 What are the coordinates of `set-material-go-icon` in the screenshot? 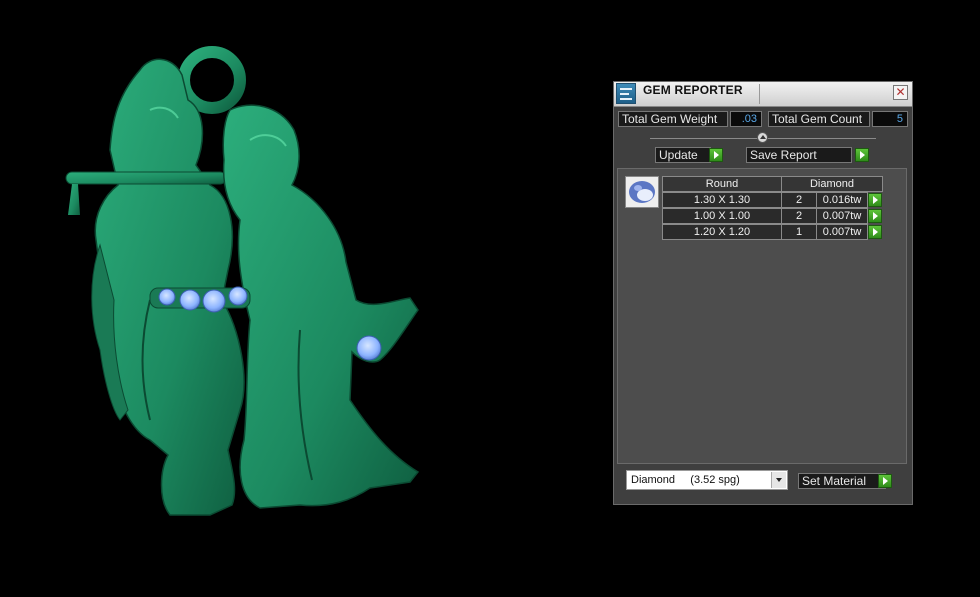 It's located at (885, 481).